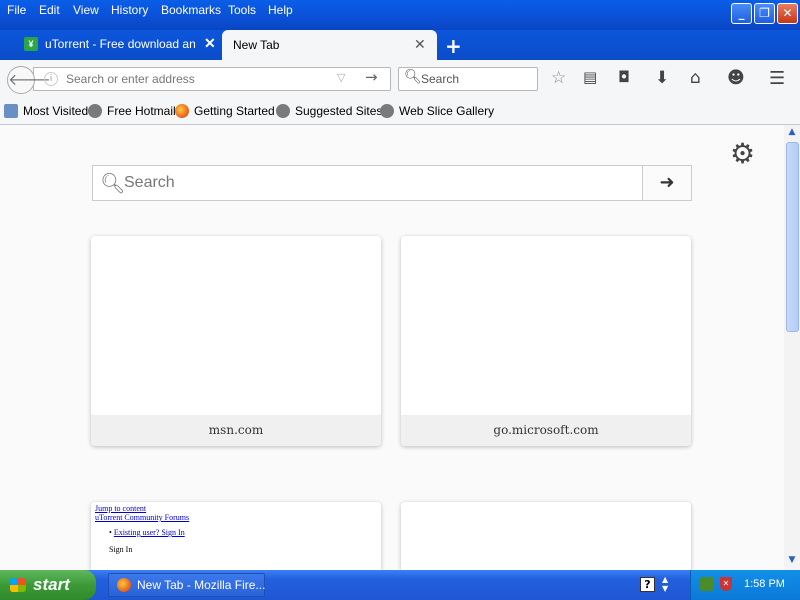 The image size is (800, 600). I want to click on minimize-button: _, so click(741, 13).